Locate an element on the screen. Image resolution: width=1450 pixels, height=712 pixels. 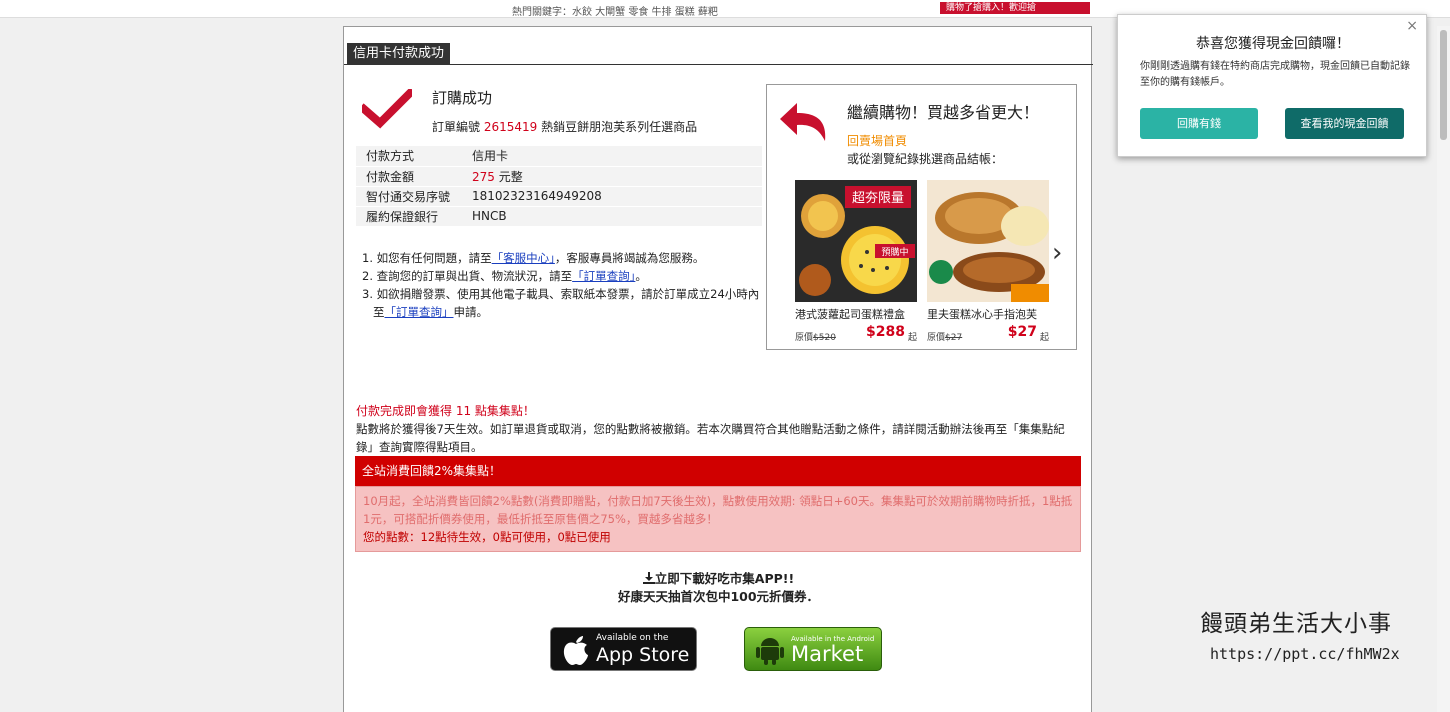
order-number: 2615419 is located at coordinates (510, 127).